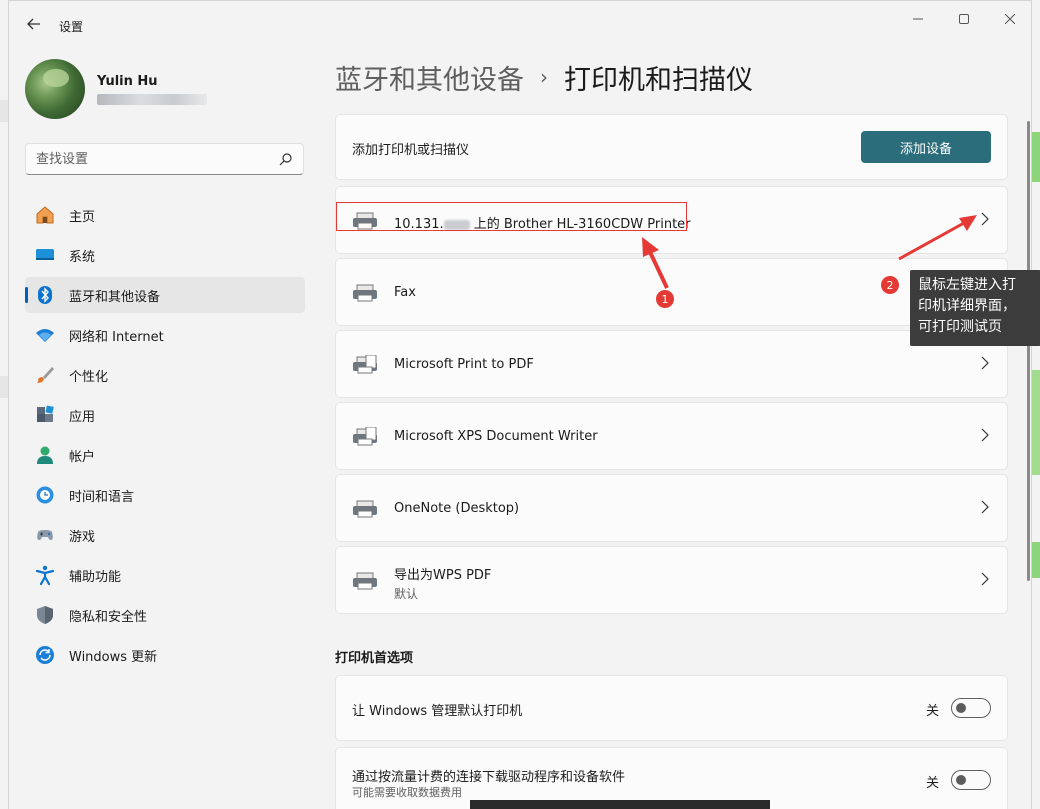 Image resolution: width=1040 pixels, height=809 pixels. What do you see at coordinates (108, 617) in the screenshot?
I see `sidebar-item-label: 隐私和安全性` at bounding box center [108, 617].